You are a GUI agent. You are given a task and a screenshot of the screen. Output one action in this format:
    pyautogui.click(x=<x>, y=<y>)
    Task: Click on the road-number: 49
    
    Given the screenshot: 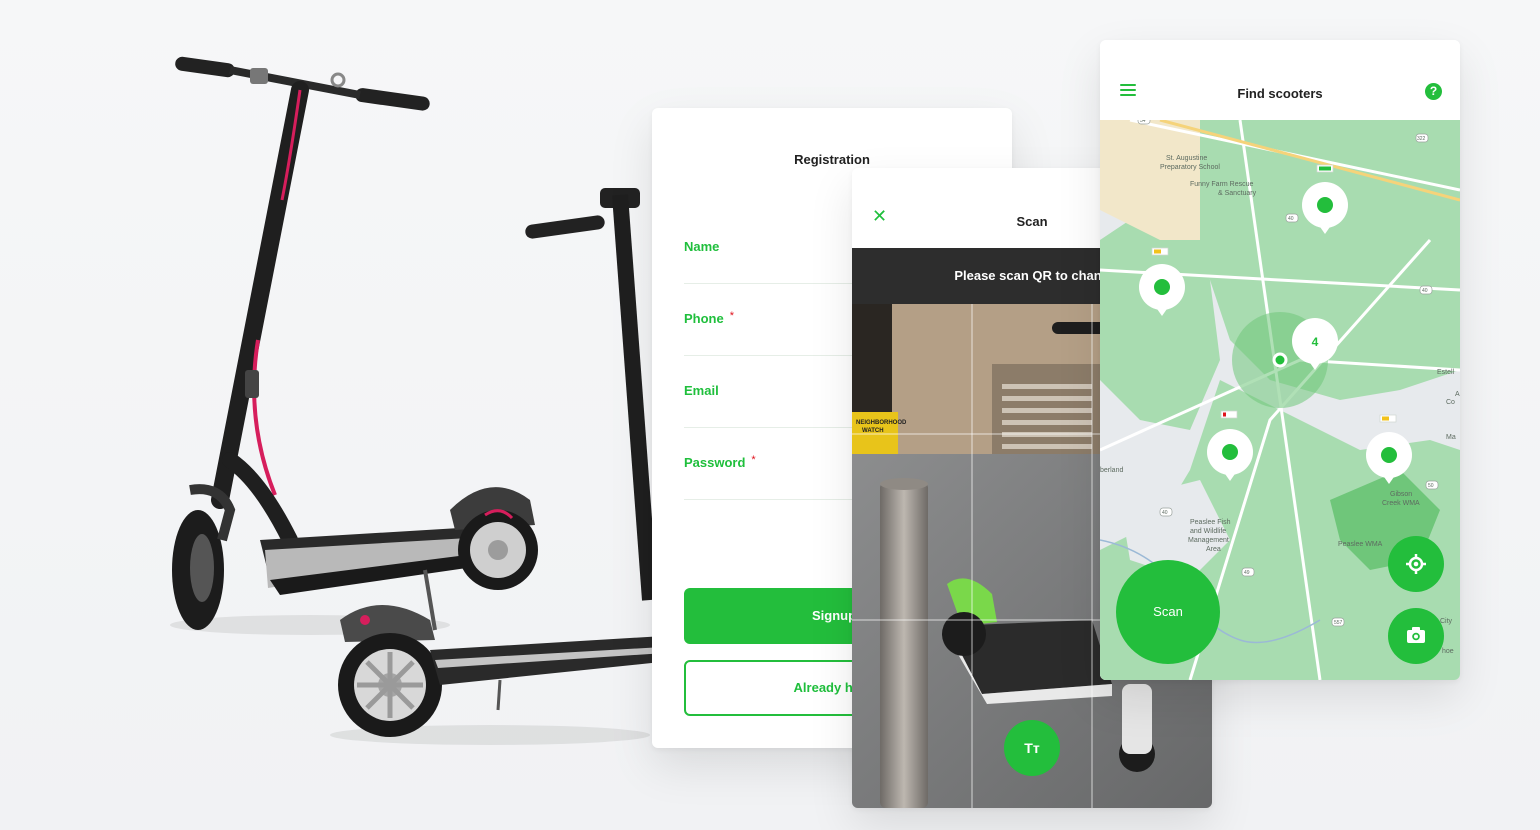 What is the action you would take?
    pyautogui.click(x=1247, y=573)
    